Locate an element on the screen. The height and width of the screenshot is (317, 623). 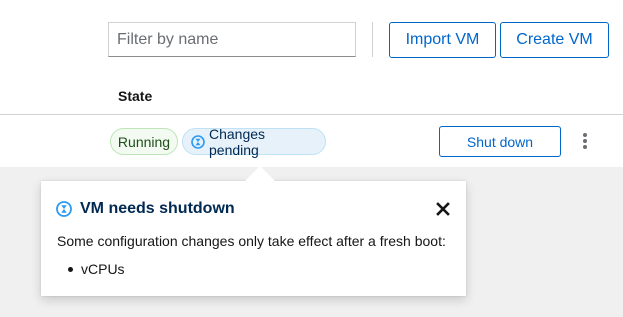
popover-header: VM needs shutdown is located at coordinates (145, 209).